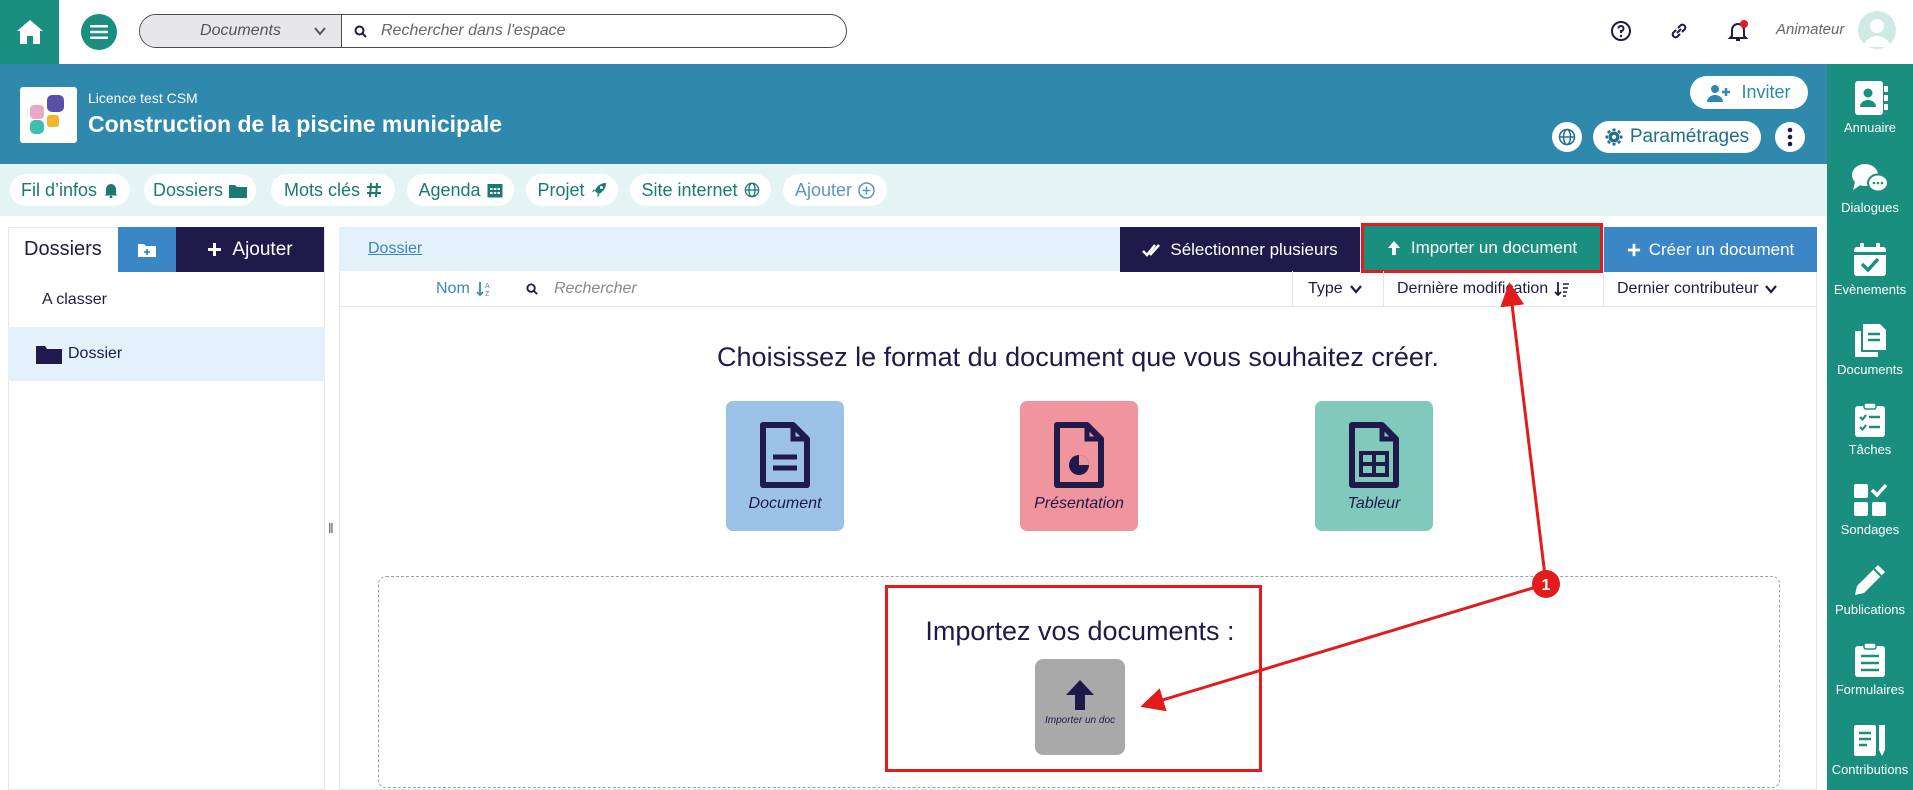 The image size is (1913, 790). Describe the element at coordinates (200, 190) in the screenshot. I see `tab-folders: Dossiers` at that location.